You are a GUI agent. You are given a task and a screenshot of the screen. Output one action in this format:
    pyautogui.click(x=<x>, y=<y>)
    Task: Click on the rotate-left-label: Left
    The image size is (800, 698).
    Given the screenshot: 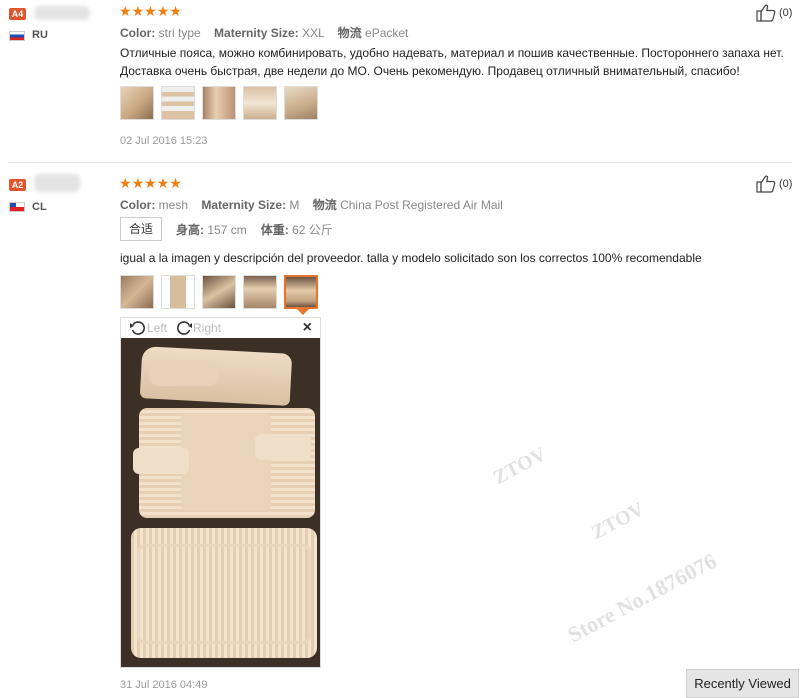 What is the action you would take?
    pyautogui.click(x=157, y=328)
    